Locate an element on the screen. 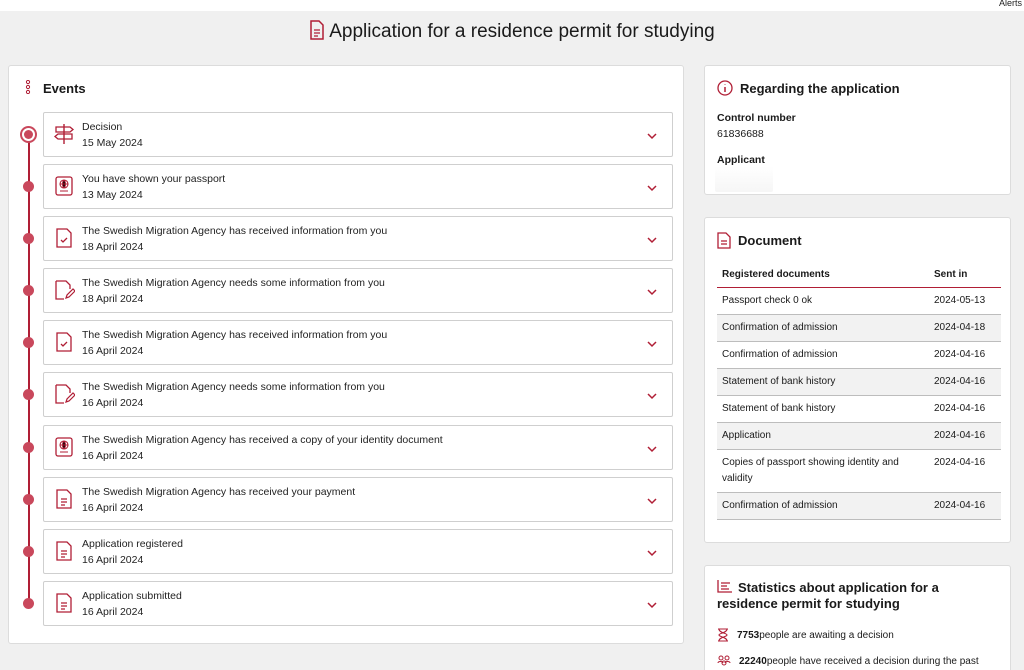 The height and width of the screenshot is (670, 1024). table-row: Confirmation of admission 2024-04-18 is located at coordinates (859, 328).